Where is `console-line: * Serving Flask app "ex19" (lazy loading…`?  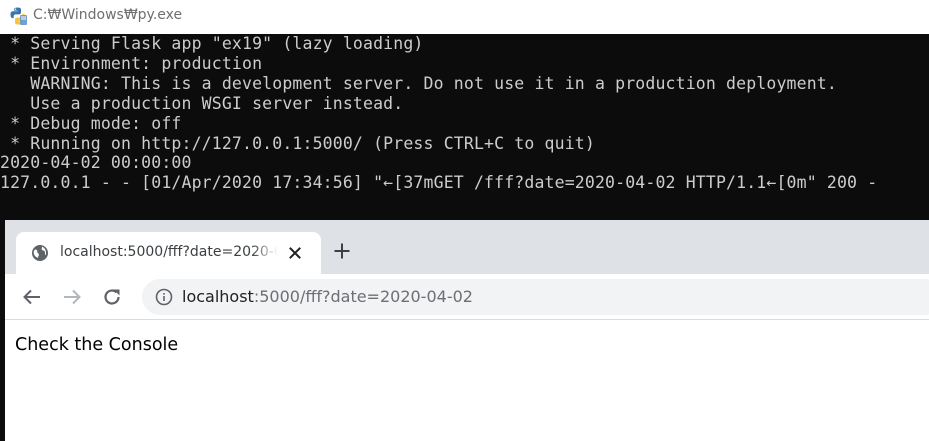
console-line: * Serving Flask app "ex19" (lazy loading… is located at coordinates (212, 43).